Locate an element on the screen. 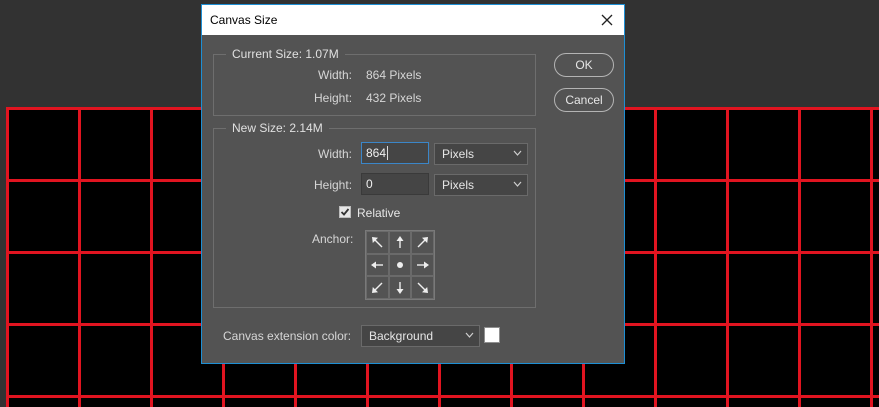 This screenshot has height=407, width=879. dialog-titlebar: Canvas Size is located at coordinates (413, 20).